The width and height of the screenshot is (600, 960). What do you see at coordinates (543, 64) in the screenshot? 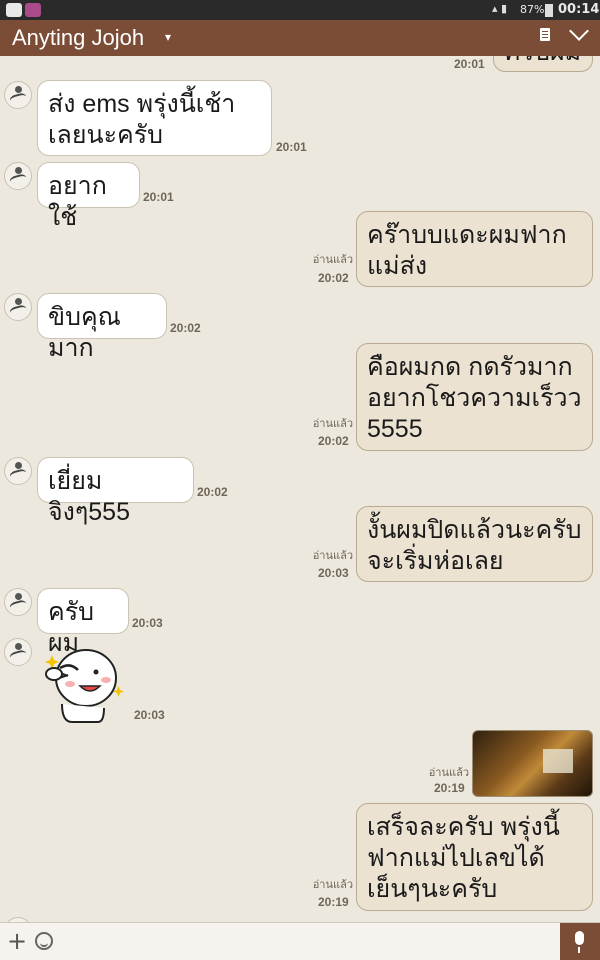
I see `message-bubble-outgoing: ครับผม` at bounding box center [543, 64].